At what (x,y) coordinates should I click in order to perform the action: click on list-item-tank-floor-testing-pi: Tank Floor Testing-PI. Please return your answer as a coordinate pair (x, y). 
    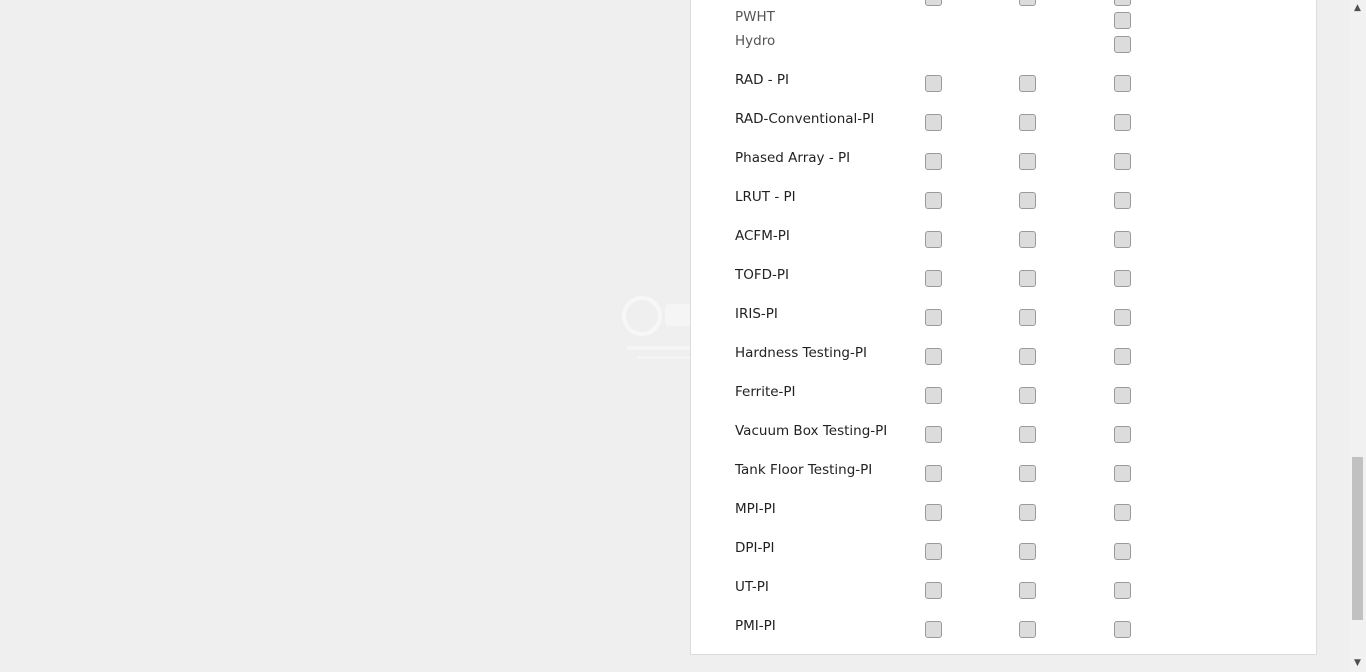
    Looking at the image, I should click on (945, 472).